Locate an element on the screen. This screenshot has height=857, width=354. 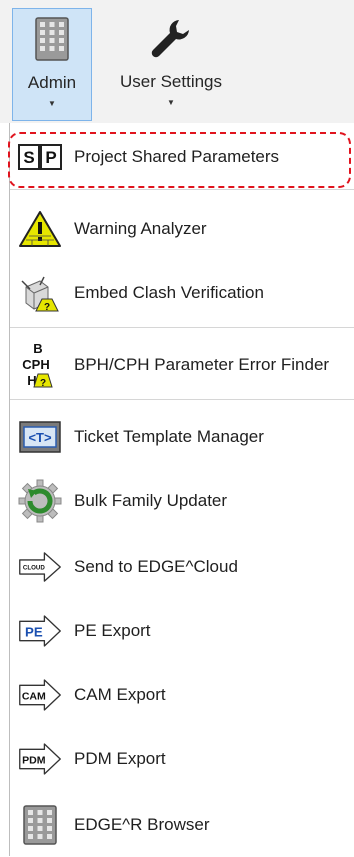
user-settings-button: User Settings ▼ is located at coordinates (171, 64).